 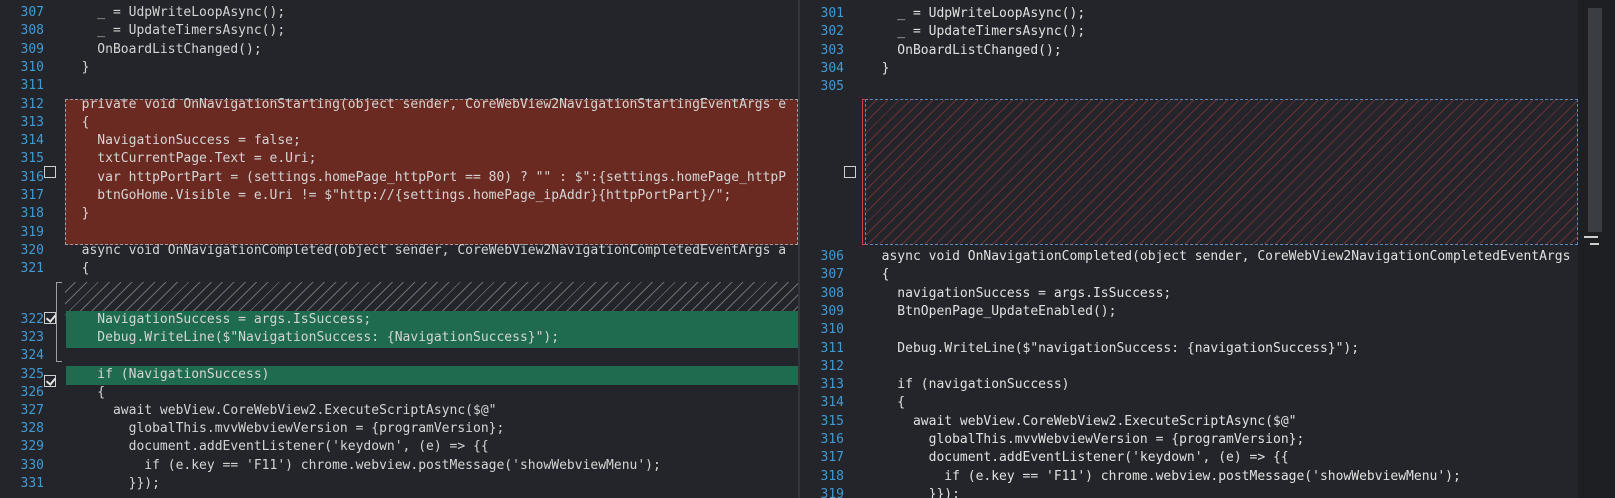 What do you see at coordinates (832, 421) in the screenshot?
I see `line-number: 315` at bounding box center [832, 421].